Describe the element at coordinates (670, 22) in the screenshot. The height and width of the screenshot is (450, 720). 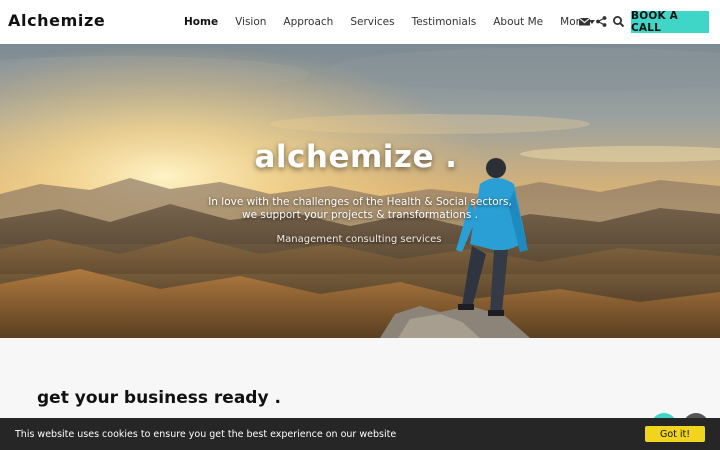
I see `book-a-call-button: BOOK A CALL` at that location.